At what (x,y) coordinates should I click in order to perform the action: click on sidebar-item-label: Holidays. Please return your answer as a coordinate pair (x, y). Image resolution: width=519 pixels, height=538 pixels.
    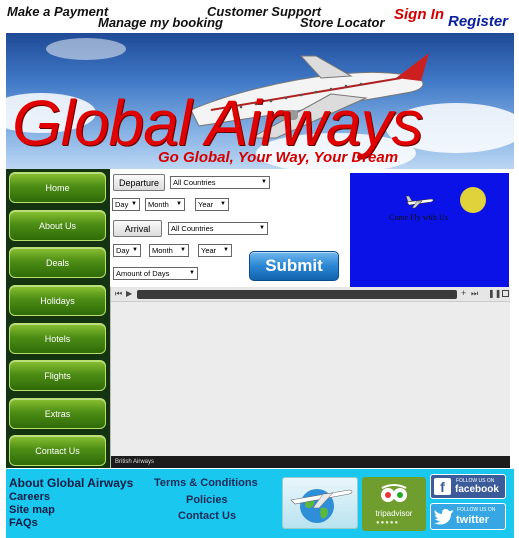
    Looking at the image, I should click on (57, 300).